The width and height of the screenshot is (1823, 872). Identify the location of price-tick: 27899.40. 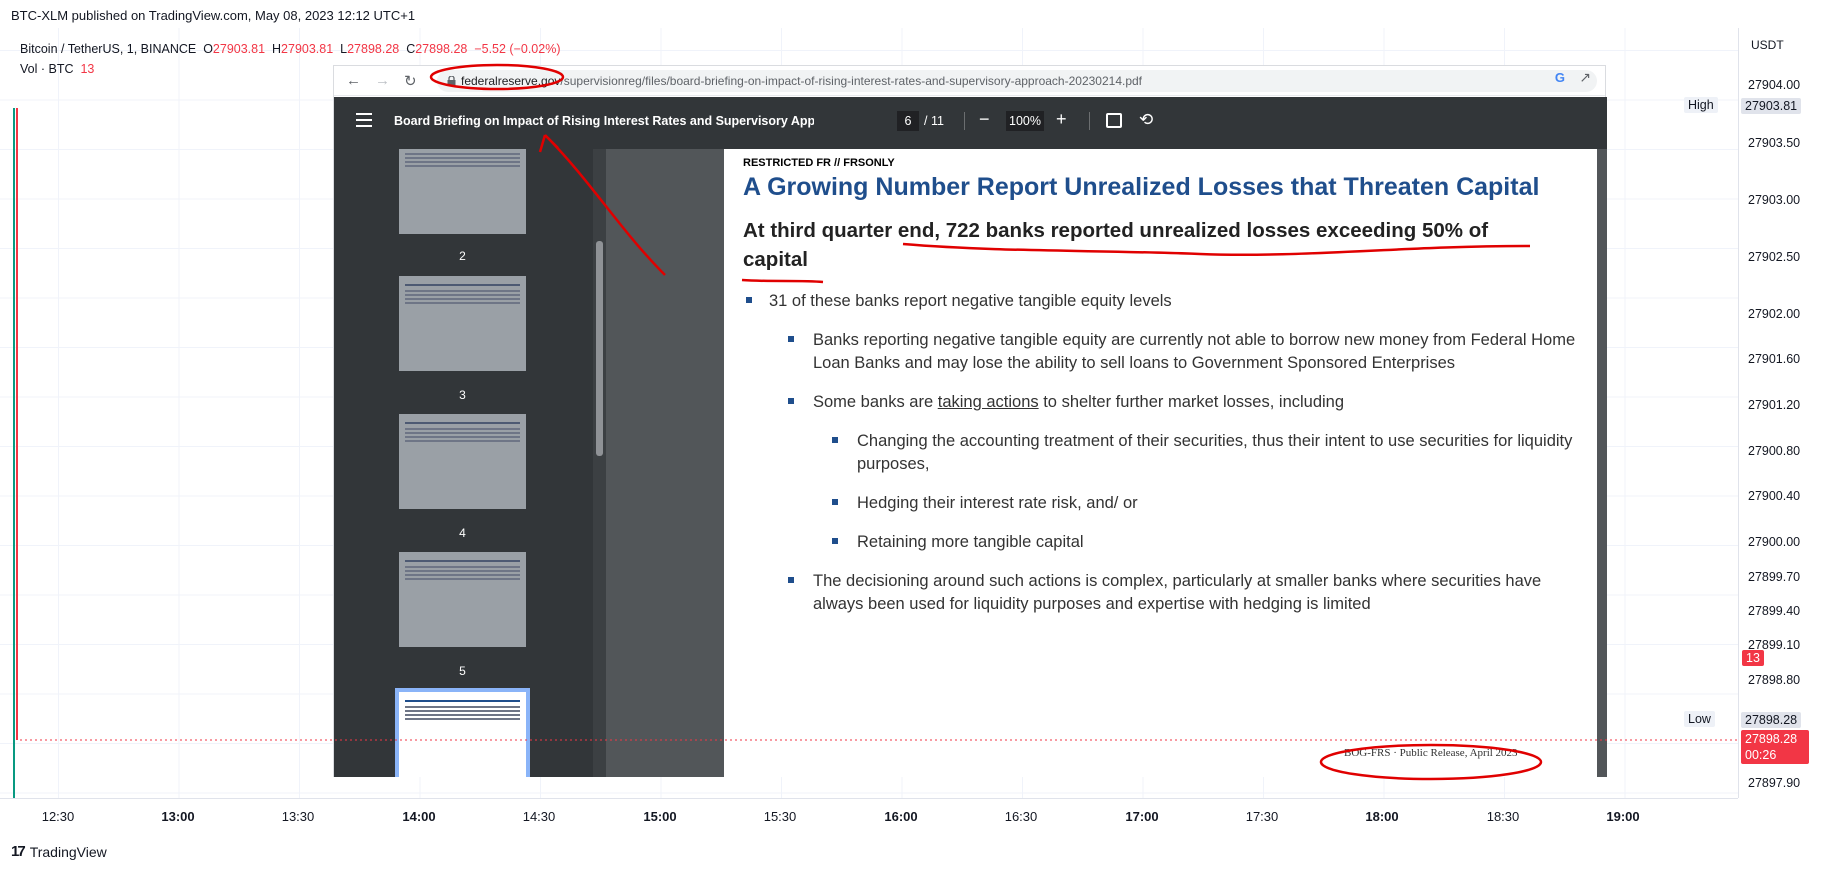
(1774, 611).